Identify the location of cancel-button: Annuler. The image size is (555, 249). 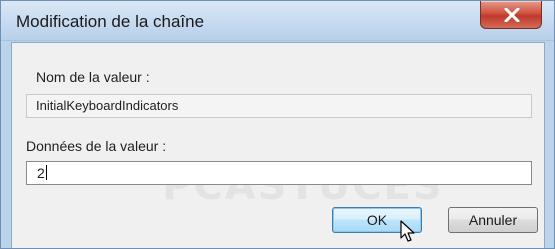
(493, 220).